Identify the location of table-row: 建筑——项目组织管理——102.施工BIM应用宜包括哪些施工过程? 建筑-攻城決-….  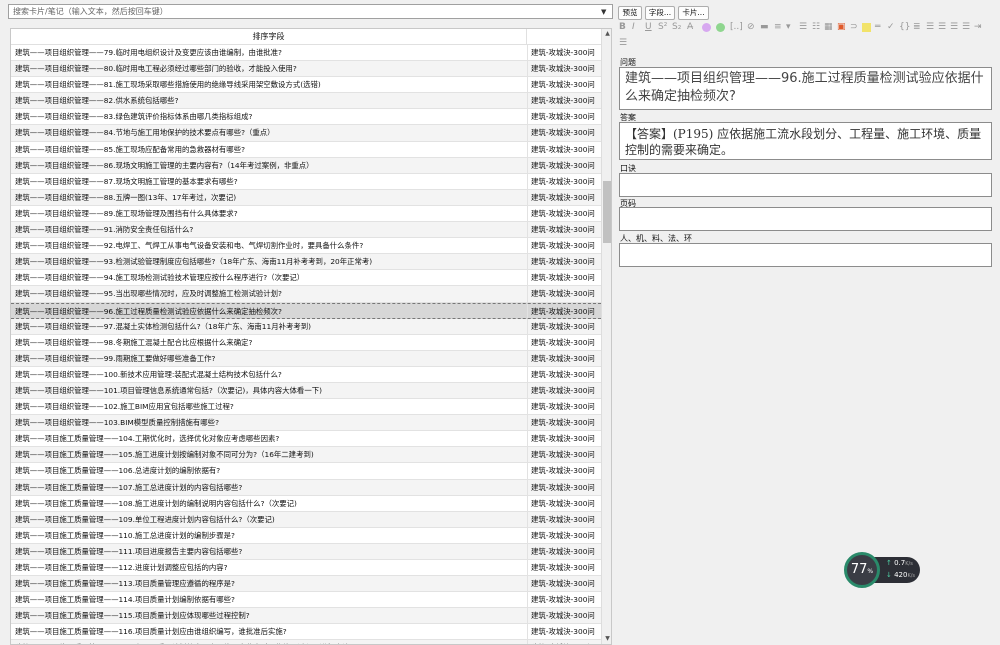
(306, 407).